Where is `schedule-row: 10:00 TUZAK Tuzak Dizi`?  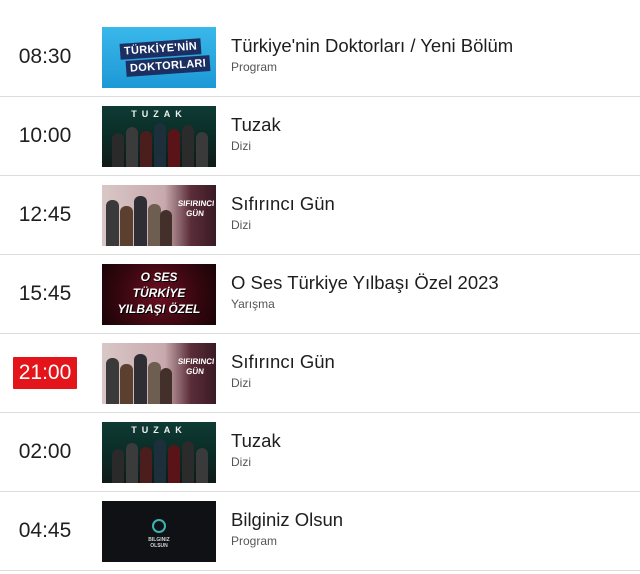 schedule-row: 10:00 TUZAK Tuzak Dizi is located at coordinates (320, 136).